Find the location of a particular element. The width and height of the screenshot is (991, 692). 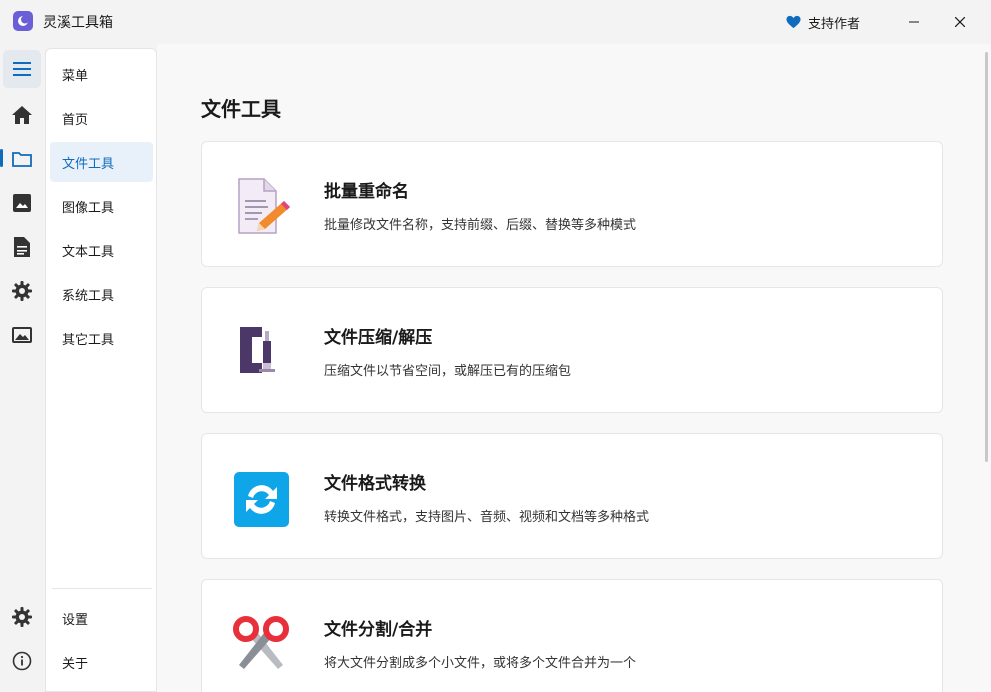

support-author-button: 支持作者 is located at coordinates (823, 22).